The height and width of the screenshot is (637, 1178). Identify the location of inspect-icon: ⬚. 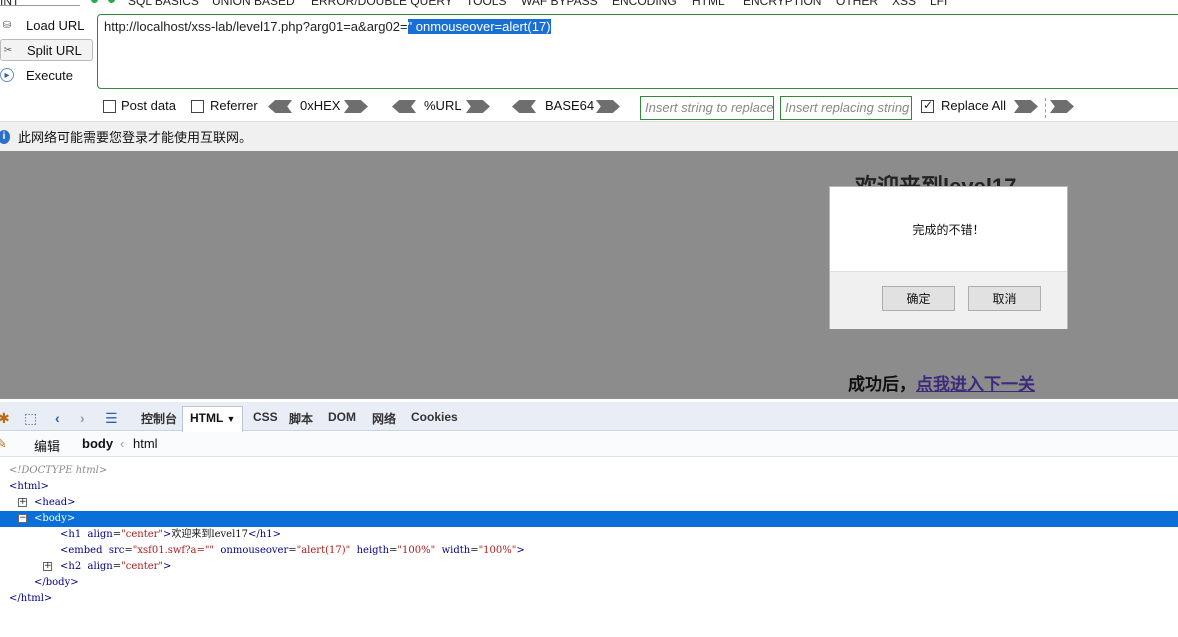
(30, 418).